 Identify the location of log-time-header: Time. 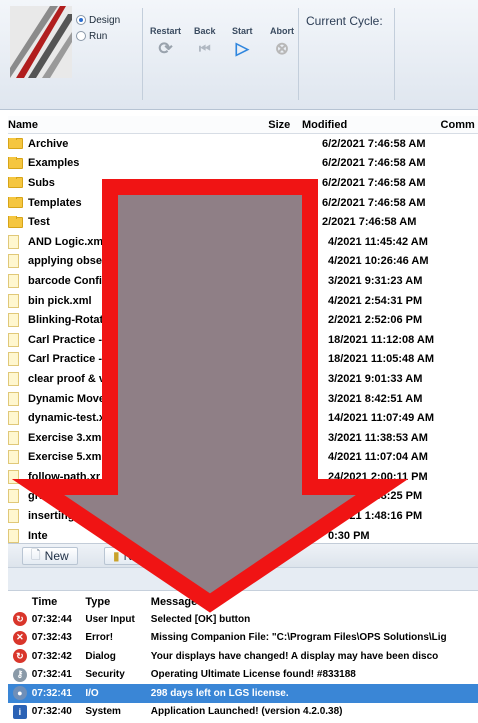
(59, 602).